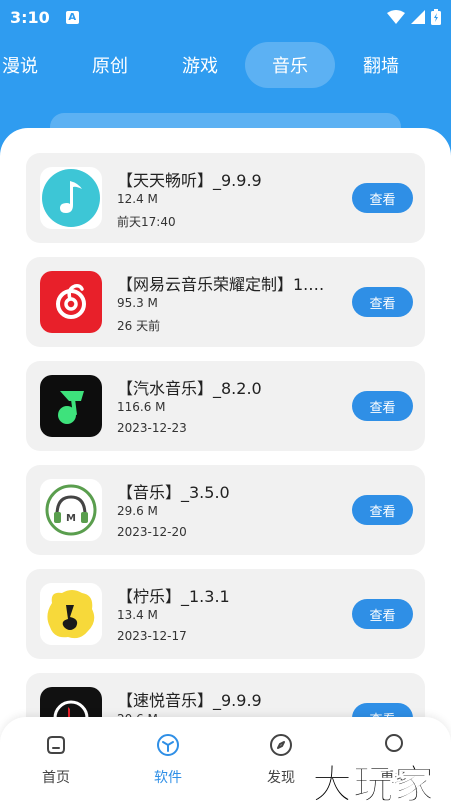  I want to click on app-card: 【天天畅听】_9.9.9 12.4 M 前天17:40 查看, so click(225, 198).